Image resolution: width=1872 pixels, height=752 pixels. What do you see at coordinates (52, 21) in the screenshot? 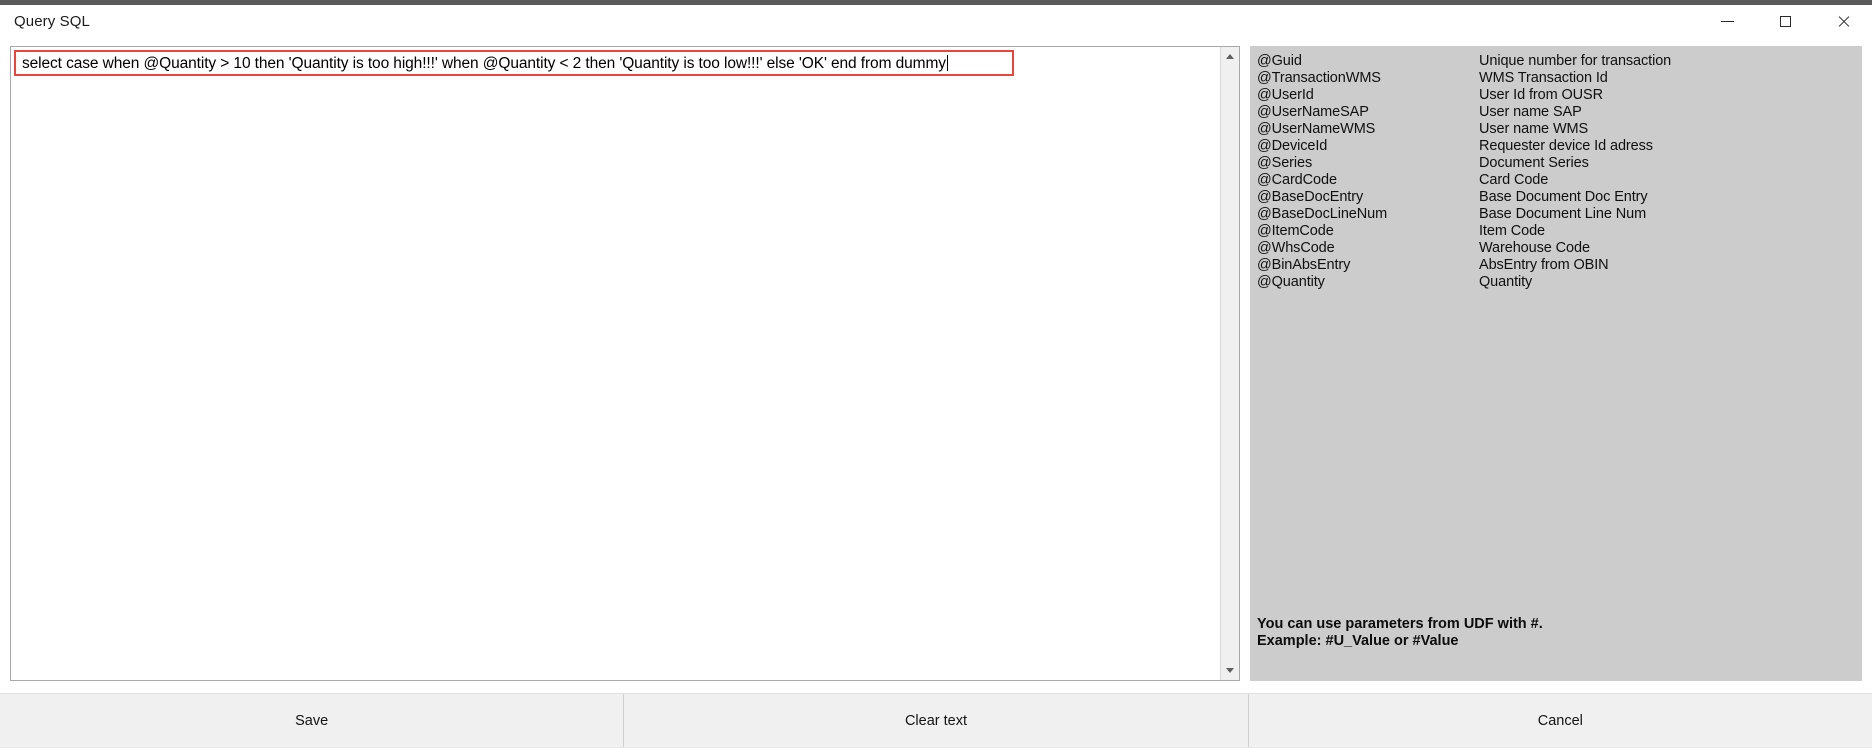
I see `window-title: Query SQL` at bounding box center [52, 21].